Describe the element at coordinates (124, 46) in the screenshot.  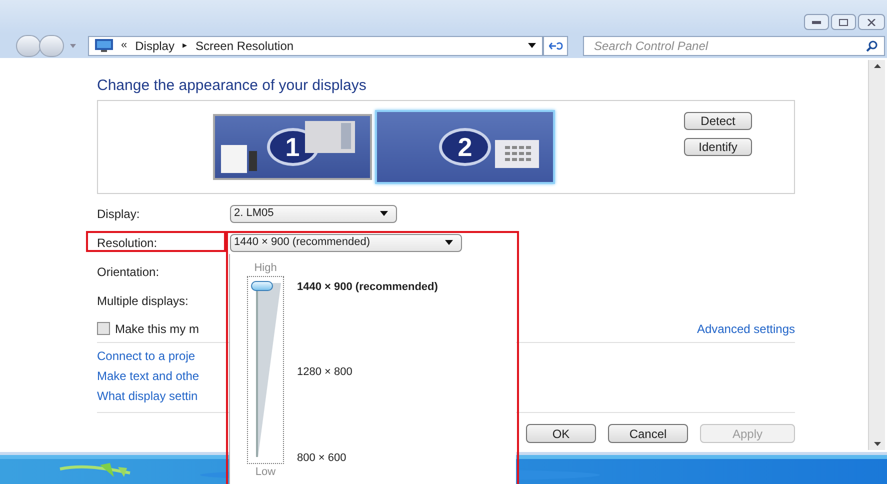
I see `breadcrumb-prefix: «` at that location.